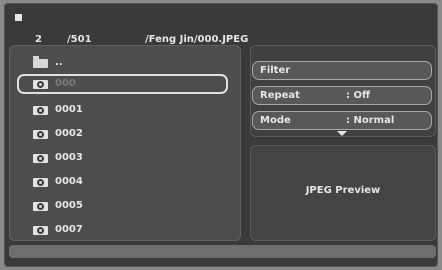 The image size is (442, 270). What do you see at coordinates (69, 109) in the screenshot?
I see `list-item-label: 0001` at bounding box center [69, 109].